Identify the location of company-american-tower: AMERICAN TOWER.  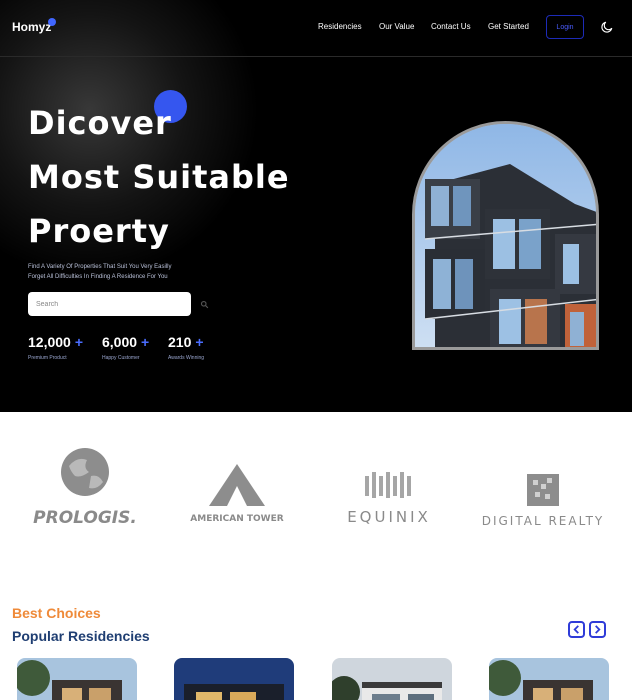
(237, 494).